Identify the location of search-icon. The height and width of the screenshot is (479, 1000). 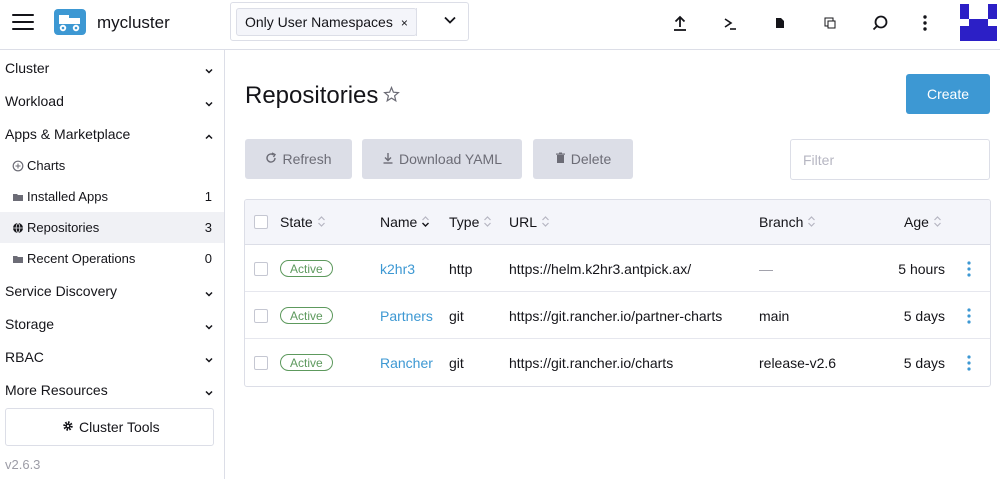
(880, 23).